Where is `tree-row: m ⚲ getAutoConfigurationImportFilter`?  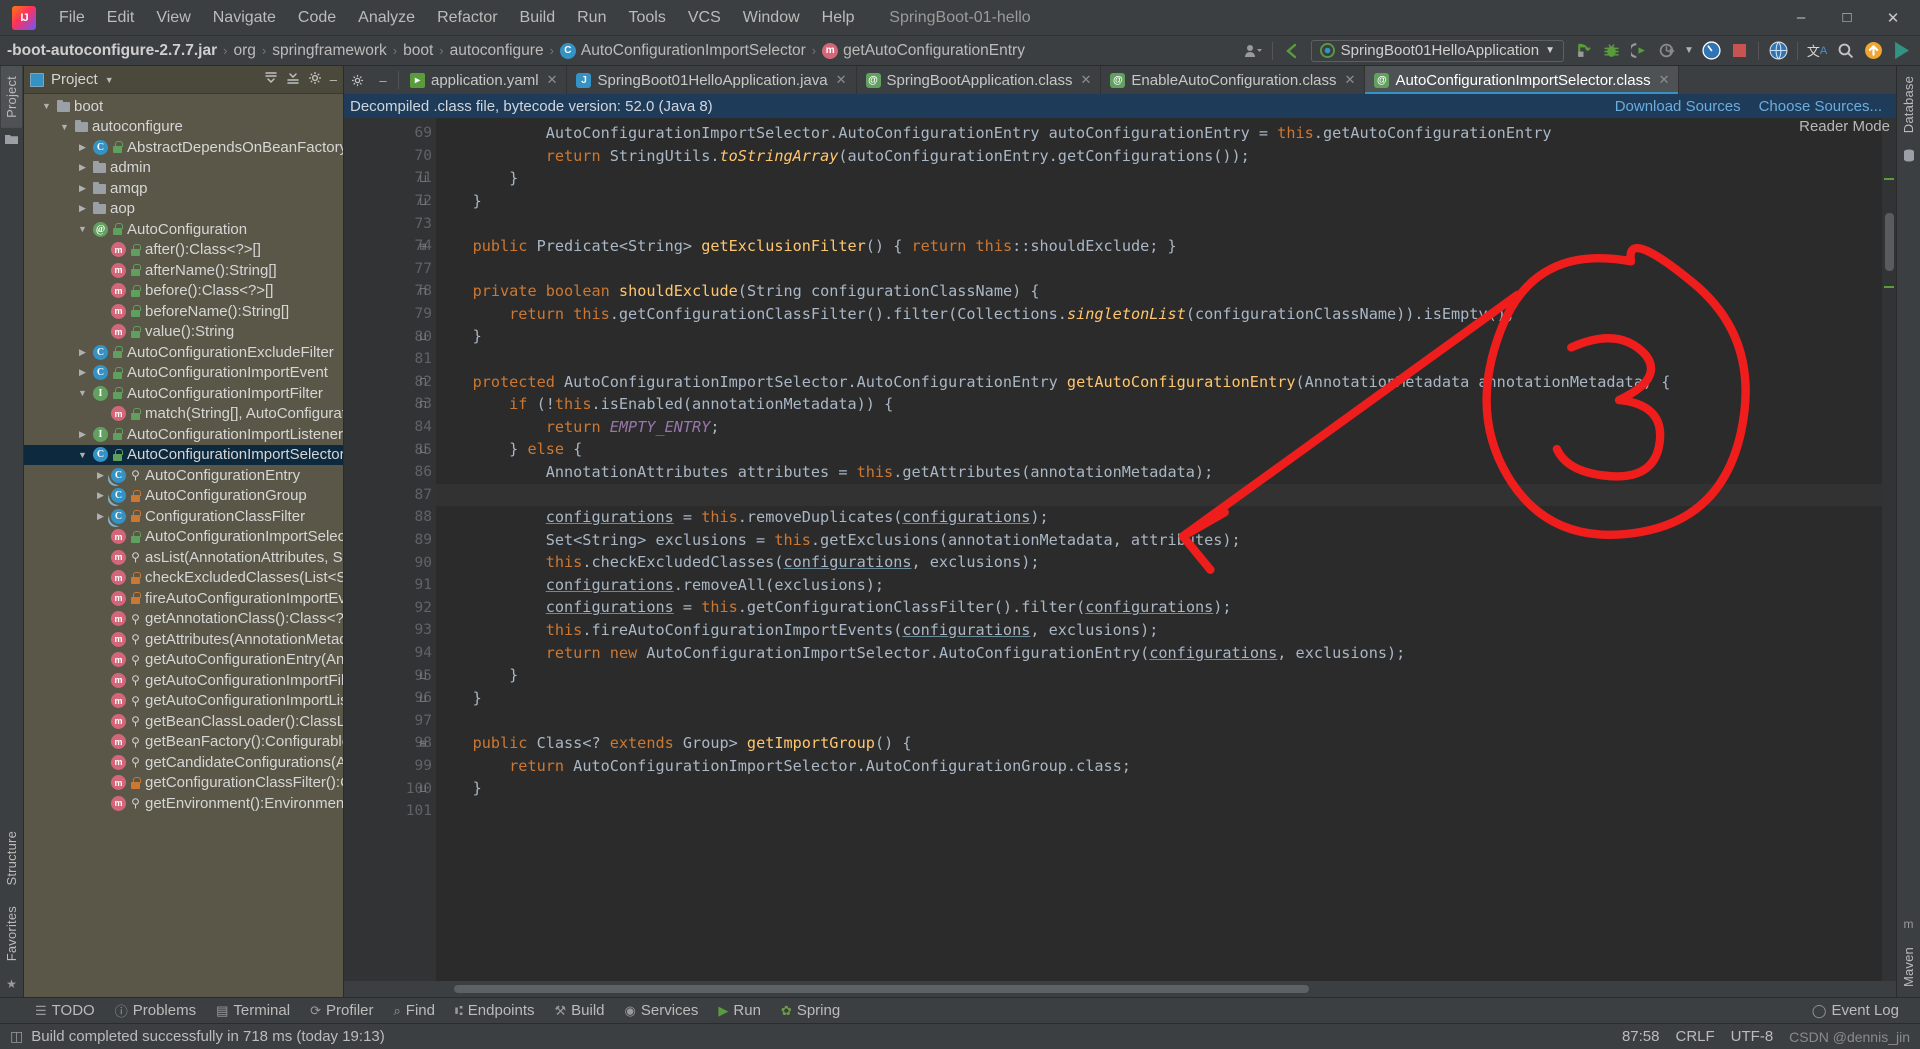 tree-row: m ⚲ getAutoConfigurationImportFilter is located at coordinates (183, 680).